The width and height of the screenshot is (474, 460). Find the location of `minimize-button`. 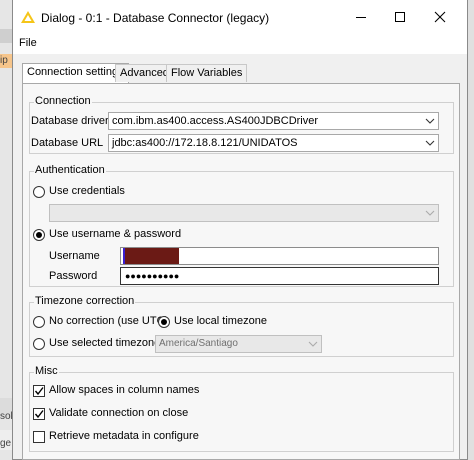

minimize-button is located at coordinates (361, 17).